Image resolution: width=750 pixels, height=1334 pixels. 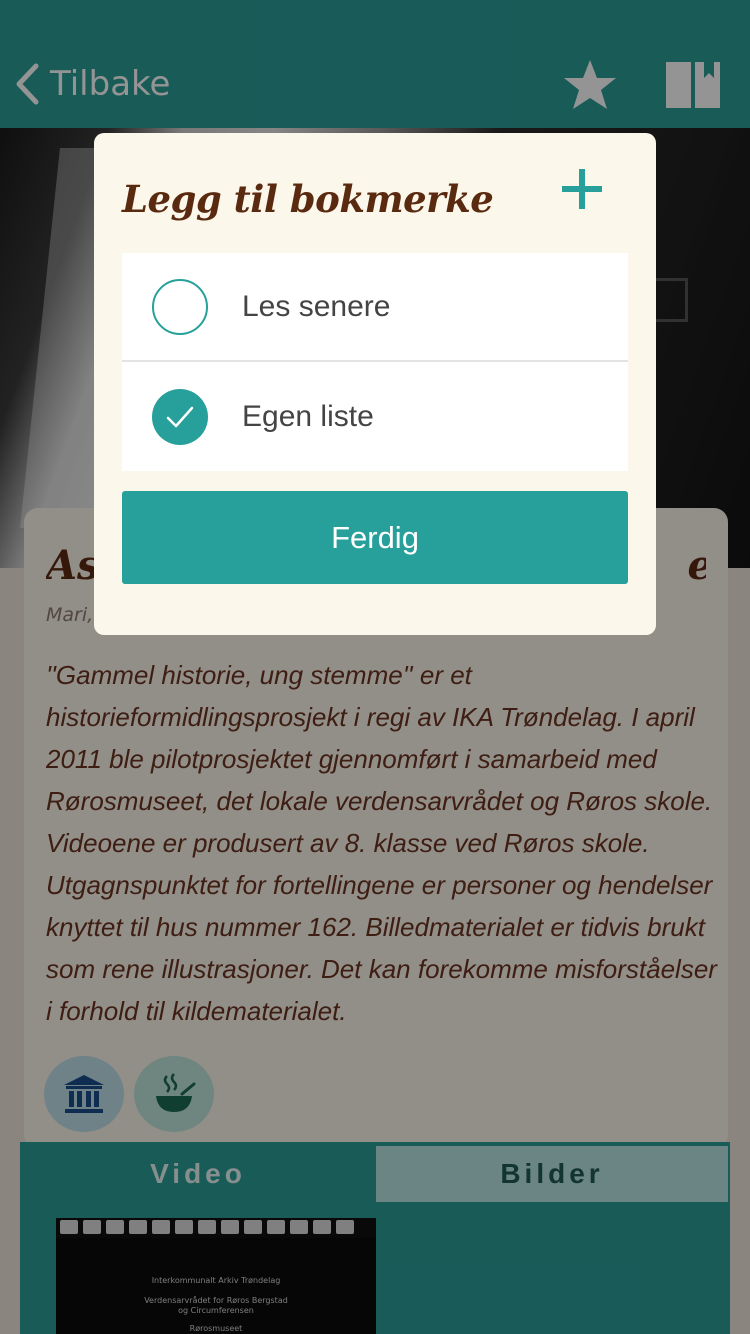 What do you see at coordinates (308, 416) in the screenshot?
I see `list-item-label: Egen liste` at bounding box center [308, 416].